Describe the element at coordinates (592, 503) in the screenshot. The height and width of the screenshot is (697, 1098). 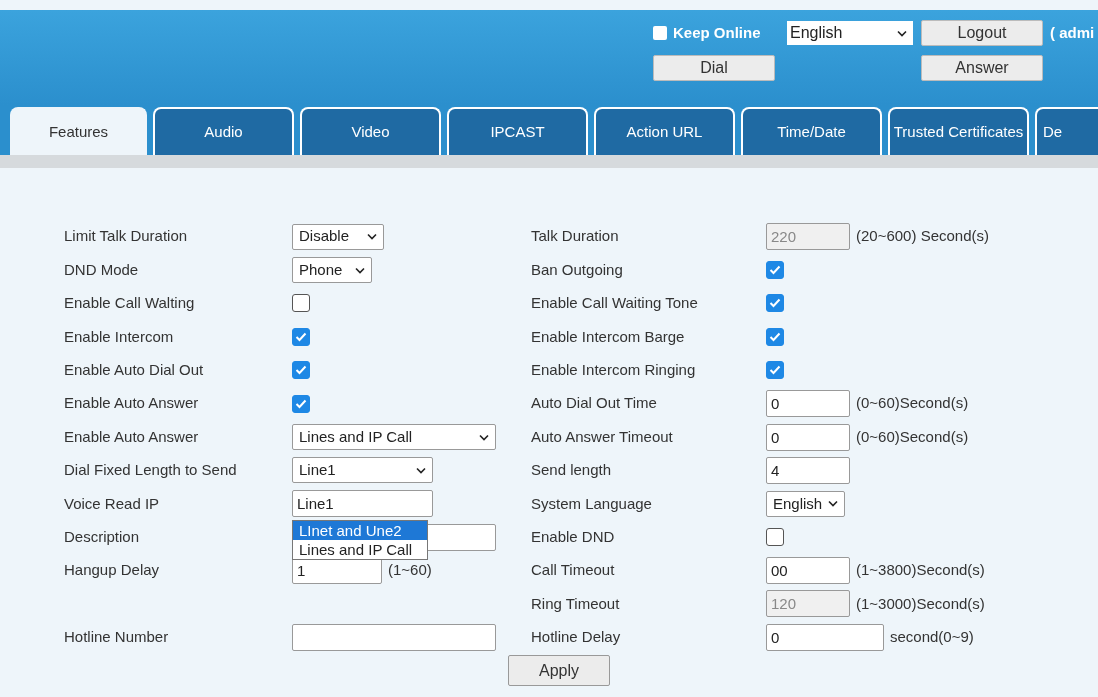
I see `field-label: System Language` at that location.